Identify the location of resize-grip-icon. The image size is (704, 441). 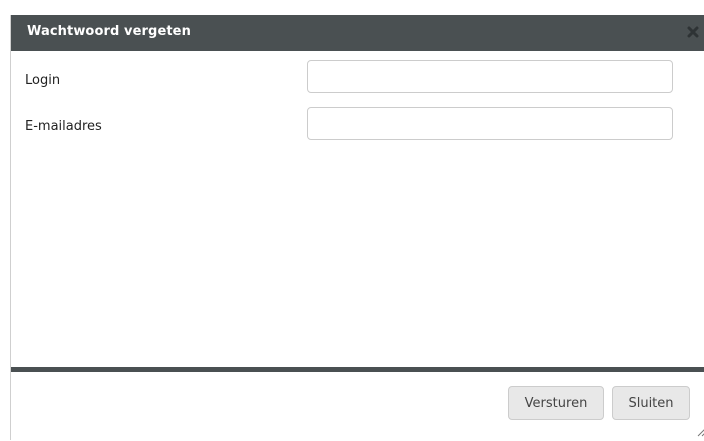
(699, 429).